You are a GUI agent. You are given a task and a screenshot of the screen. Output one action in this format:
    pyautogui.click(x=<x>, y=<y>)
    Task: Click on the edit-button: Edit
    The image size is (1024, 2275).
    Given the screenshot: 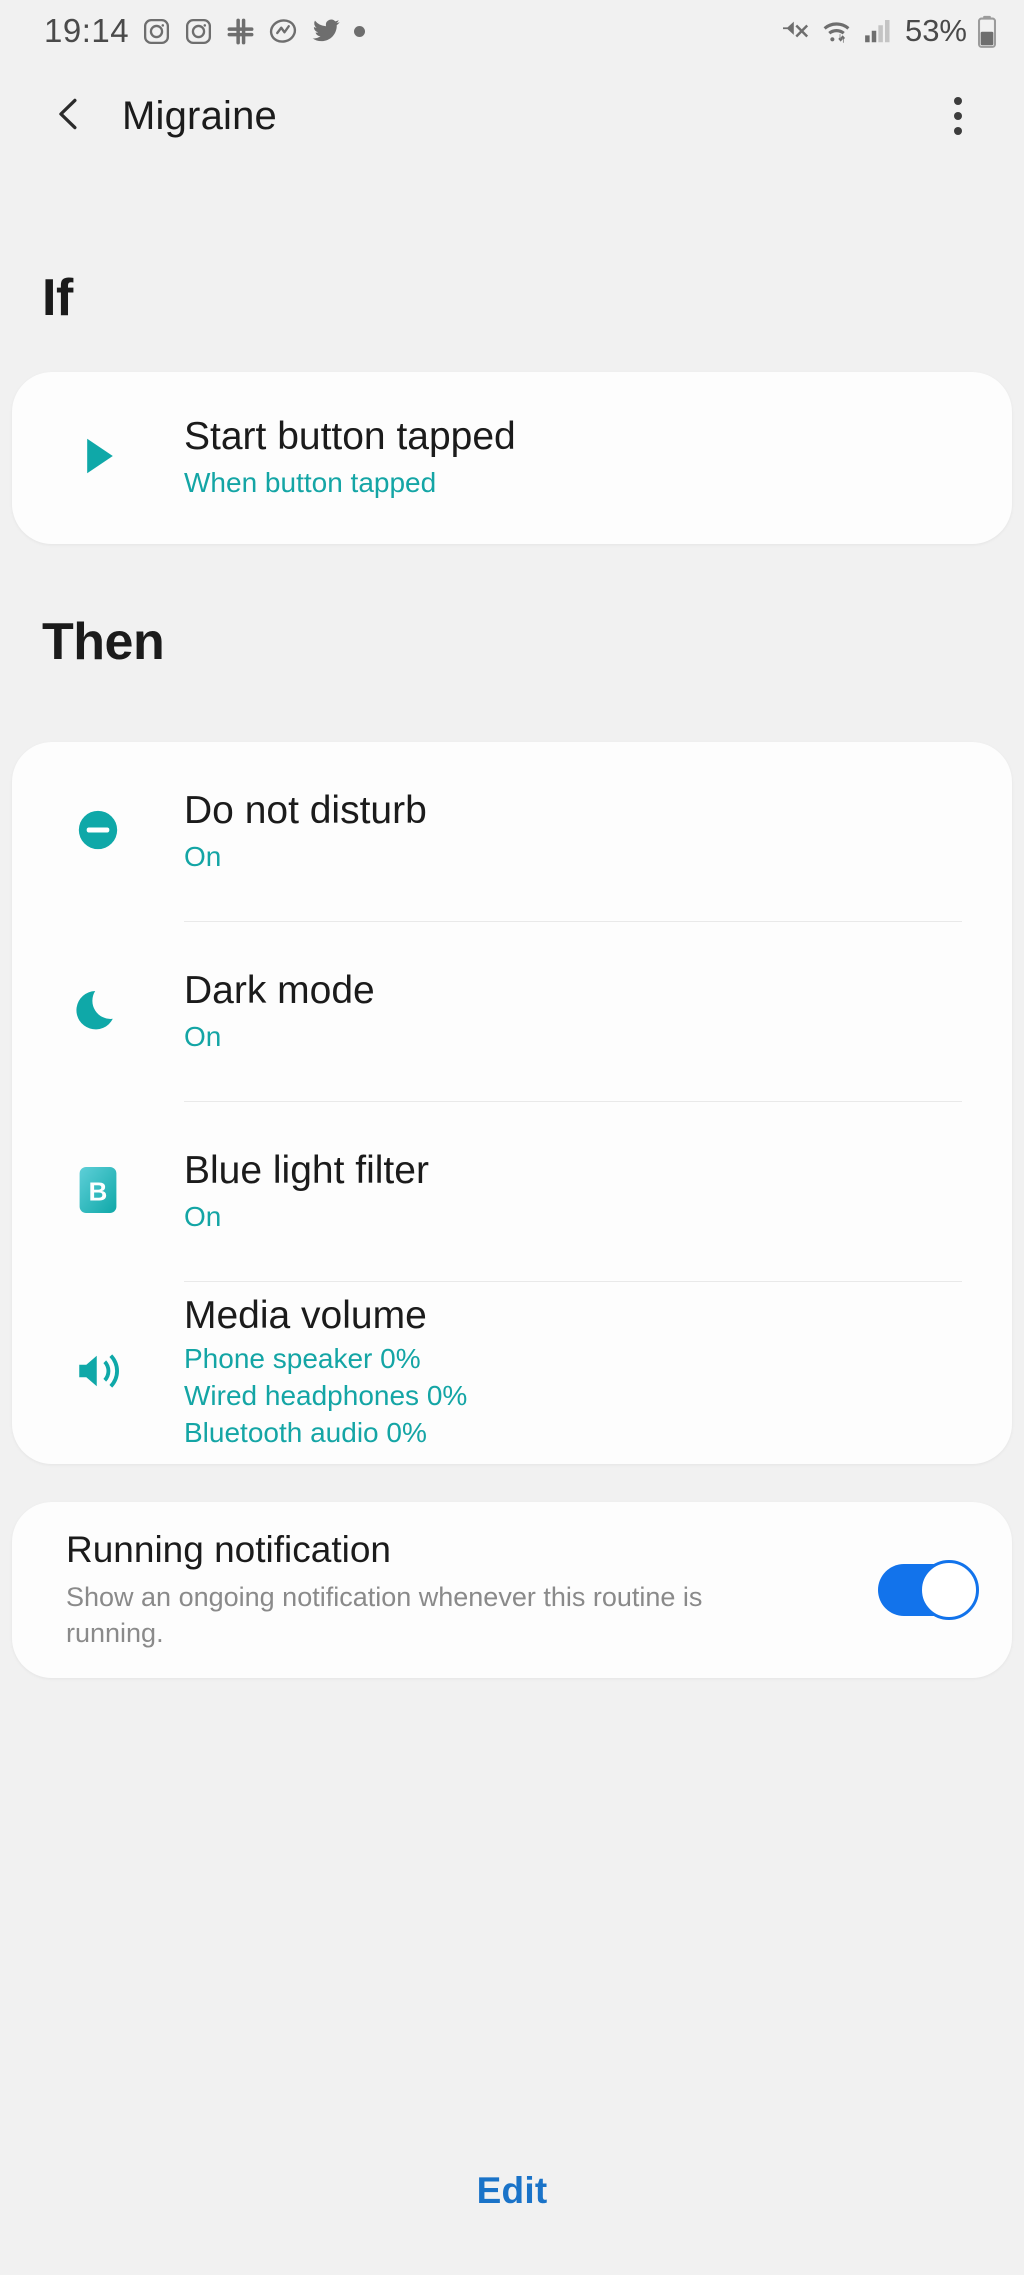 What is the action you would take?
    pyautogui.click(x=512, y=2191)
    